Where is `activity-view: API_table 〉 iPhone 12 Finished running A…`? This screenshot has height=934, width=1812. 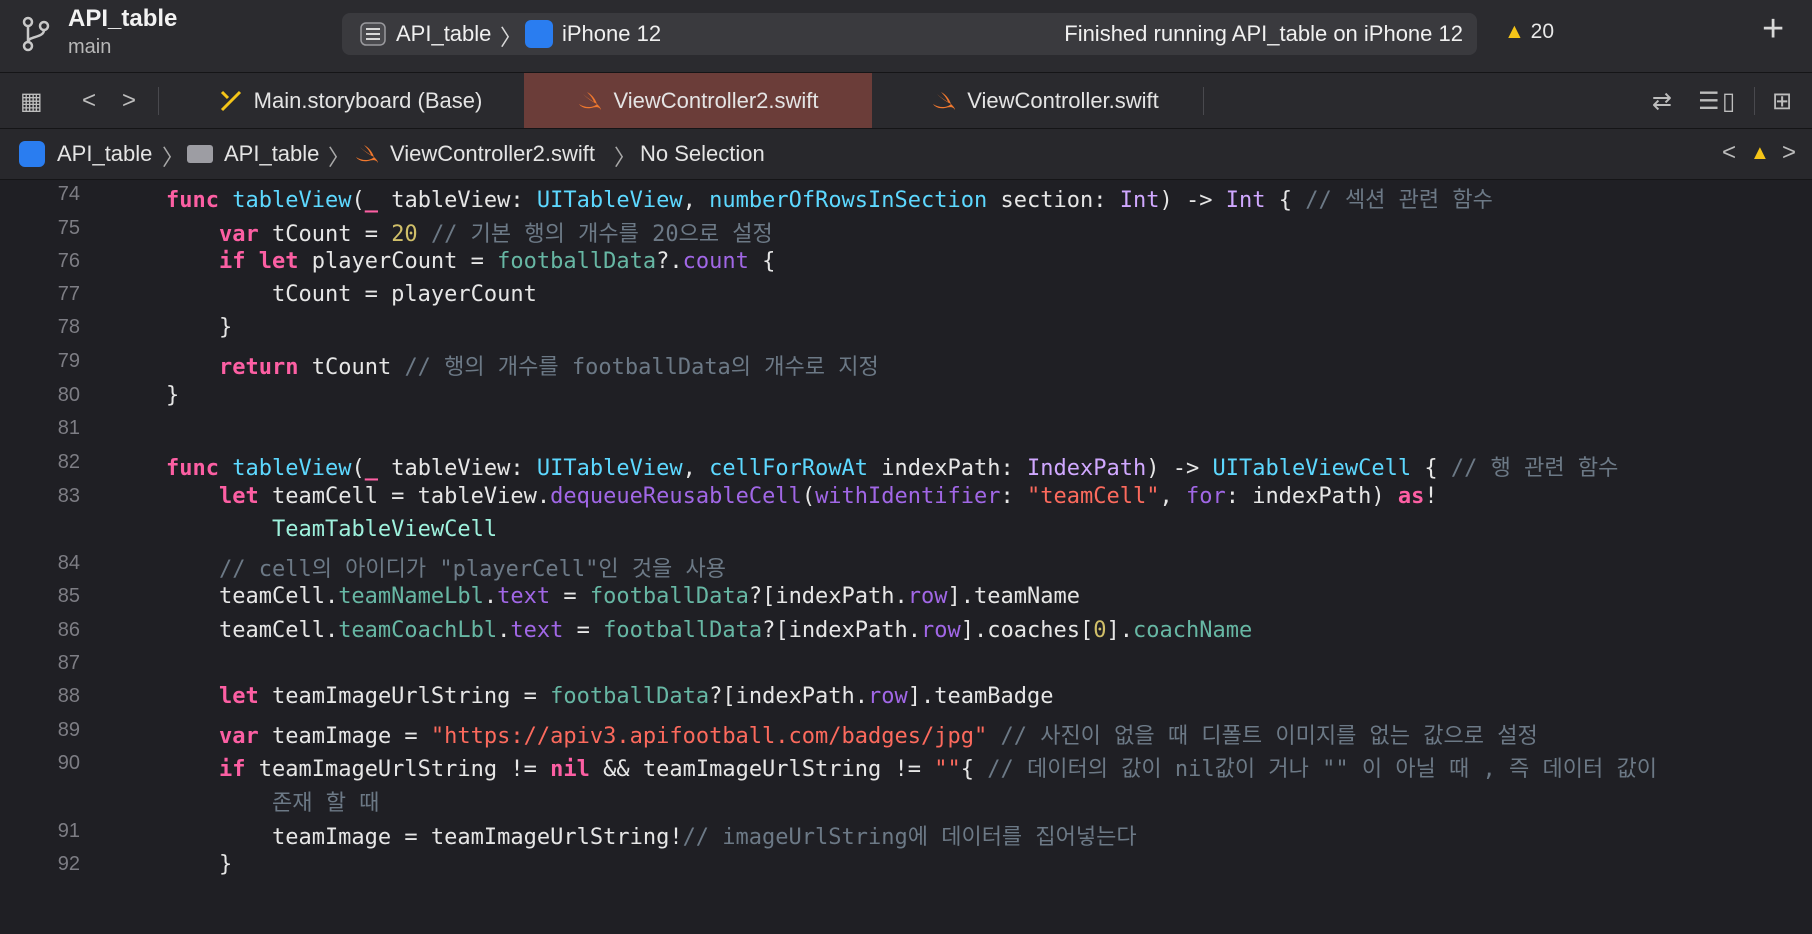 activity-view: API_table 〉 iPhone 12 Finished running A… is located at coordinates (909, 34).